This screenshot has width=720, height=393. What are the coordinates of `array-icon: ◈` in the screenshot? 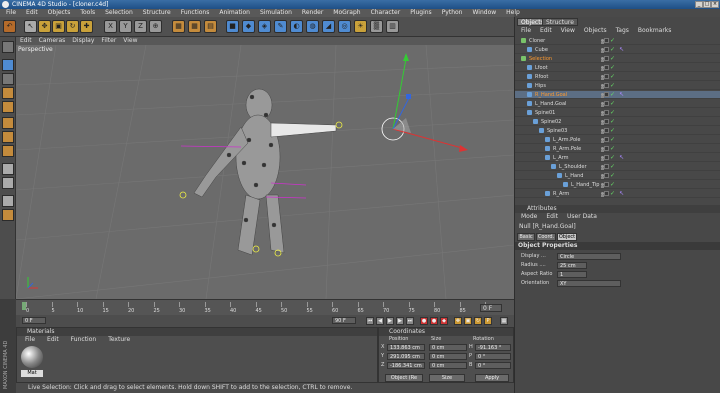 It's located at (264, 26).